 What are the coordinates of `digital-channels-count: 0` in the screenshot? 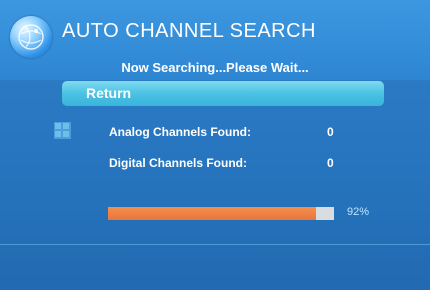 It's located at (330, 163).